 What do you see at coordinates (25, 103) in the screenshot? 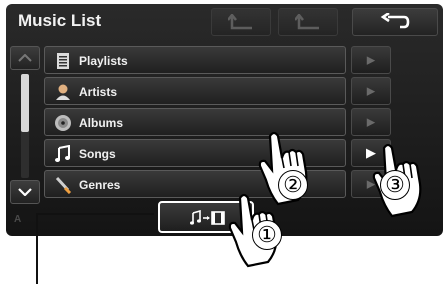
I see `scroll-thumb` at bounding box center [25, 103].